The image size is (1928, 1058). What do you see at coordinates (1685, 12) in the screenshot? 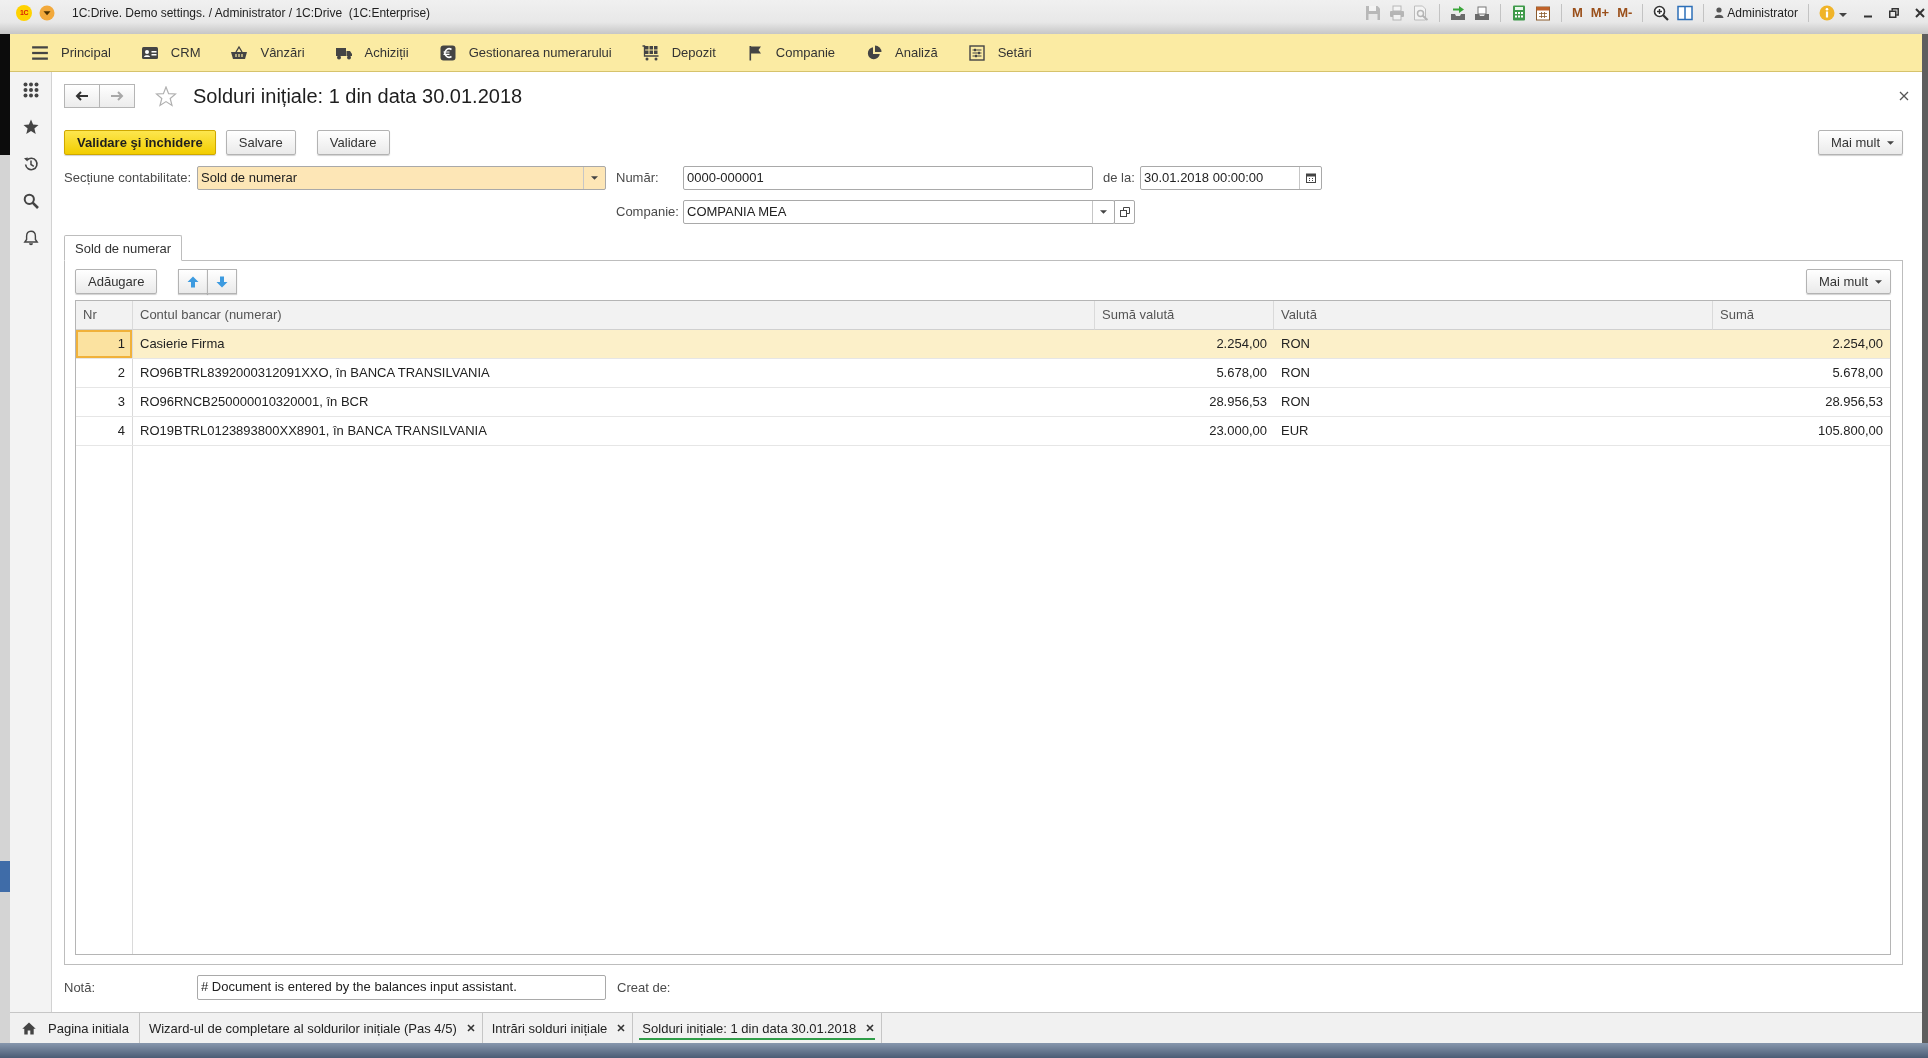
I see `split-panel-icon` at bounding box center [1685, 12].